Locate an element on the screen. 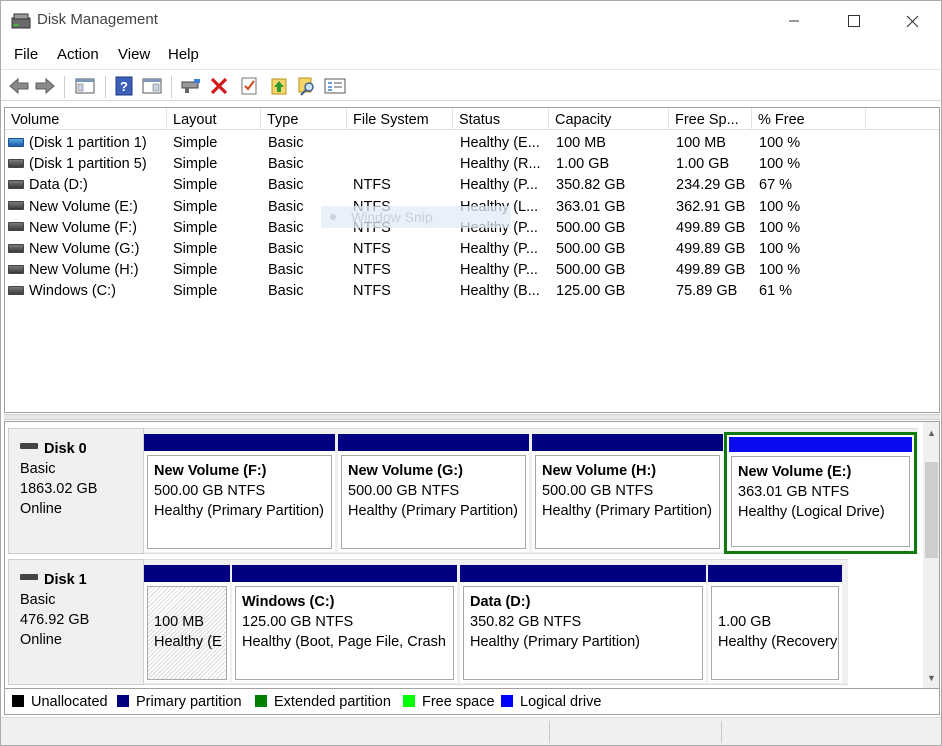 This screenshot has width=942, height=746. properties-button is located at coordinates (152, 86).